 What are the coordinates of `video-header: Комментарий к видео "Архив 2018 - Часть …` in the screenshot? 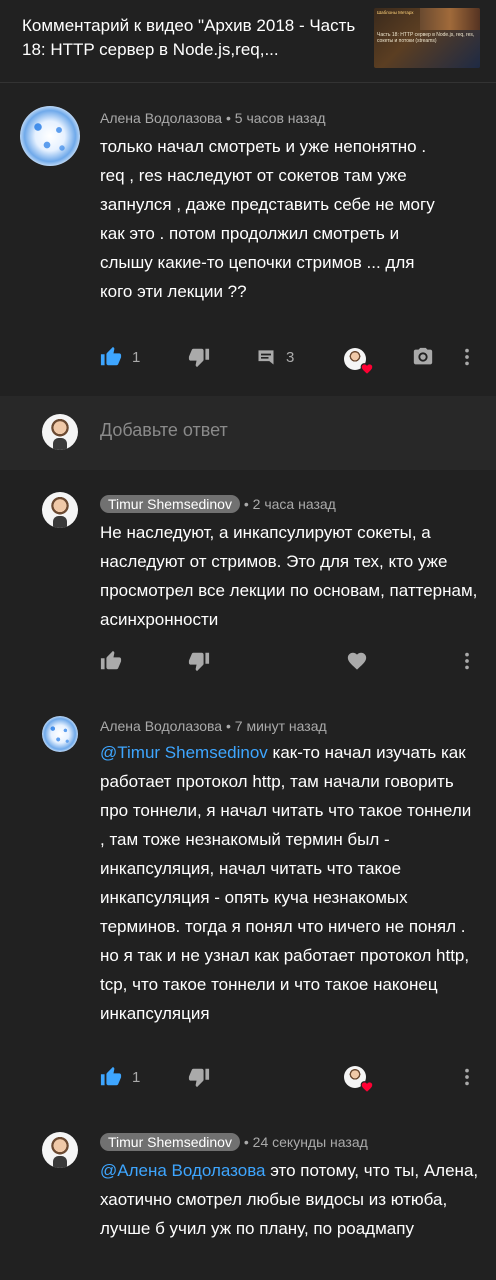 It's located at (248, 40).